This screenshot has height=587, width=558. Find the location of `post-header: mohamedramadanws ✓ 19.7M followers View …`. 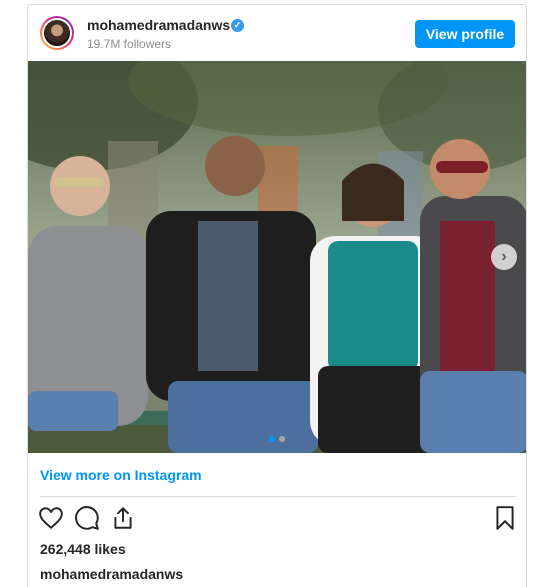

post-header: mohamedramadanws ✓ 19.7M followers View … is located at coordinates (277, 33).